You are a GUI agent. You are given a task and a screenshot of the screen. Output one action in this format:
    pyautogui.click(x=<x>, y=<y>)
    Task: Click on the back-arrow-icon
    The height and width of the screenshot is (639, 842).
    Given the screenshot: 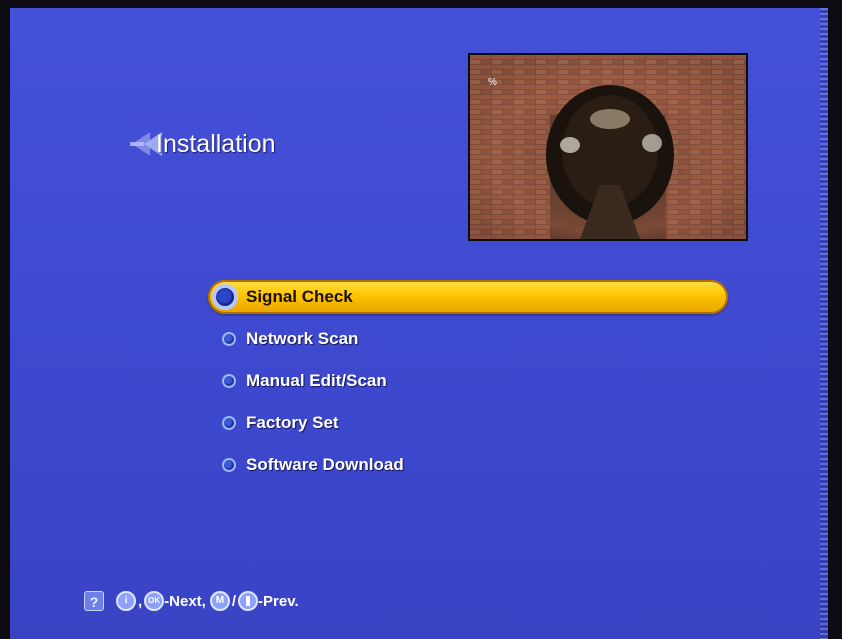 What is the action you would take?
    pyautogui.click(x=248, y=601)
    